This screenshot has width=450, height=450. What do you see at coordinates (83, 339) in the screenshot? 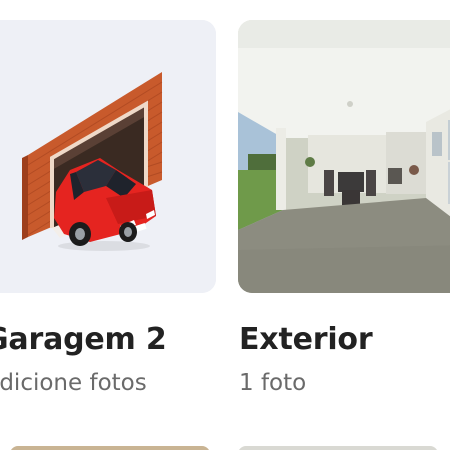
I see `category-title: Garagem 2` at bounding box center [83, 339].